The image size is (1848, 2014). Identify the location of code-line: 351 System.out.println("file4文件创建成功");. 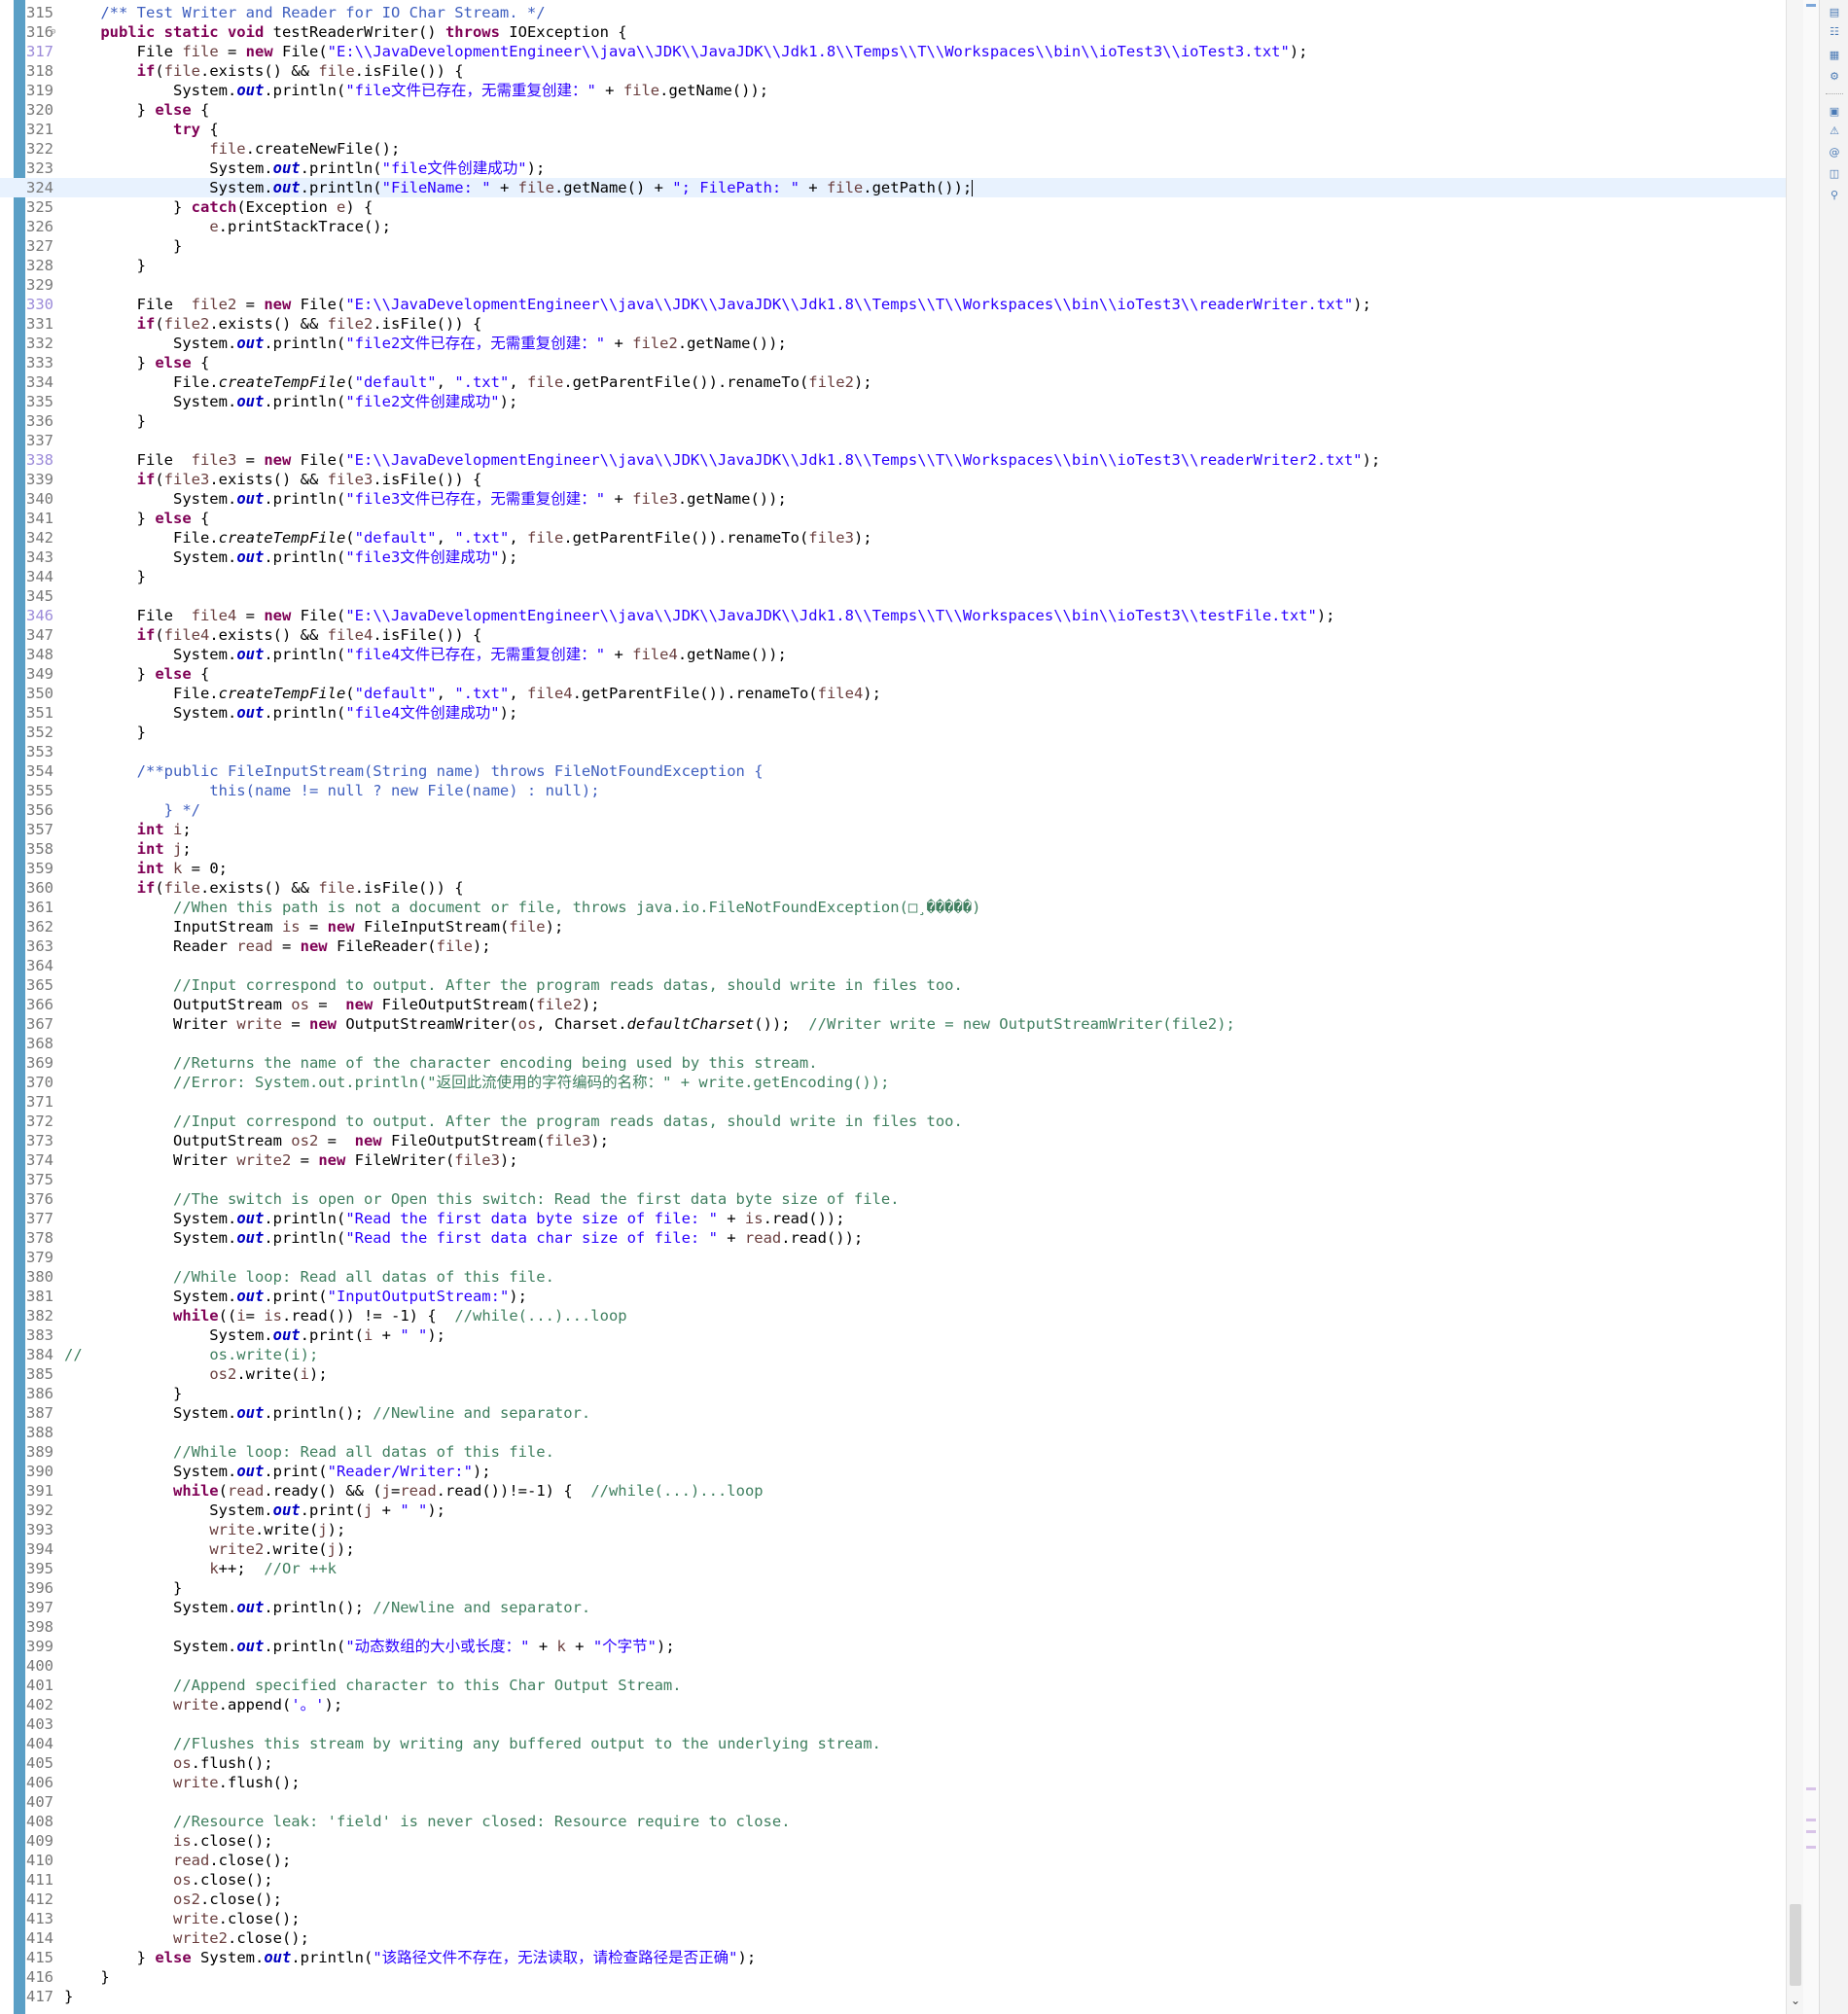
(893, 713).